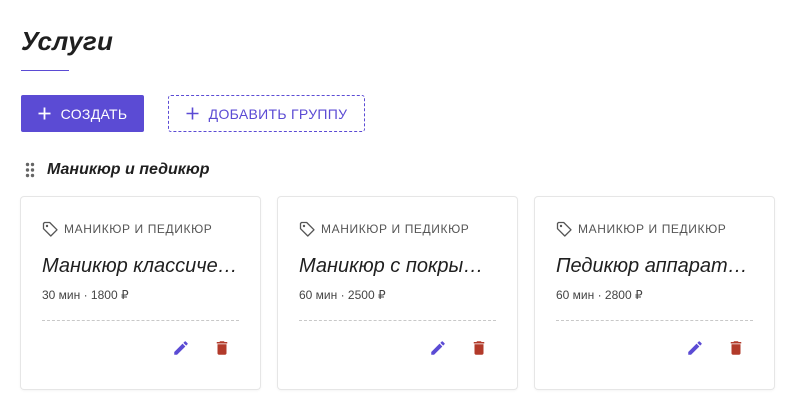  Describe the element at coordinates (67, 41) in the screenshot. I see `page-title: Услуги` at that location.